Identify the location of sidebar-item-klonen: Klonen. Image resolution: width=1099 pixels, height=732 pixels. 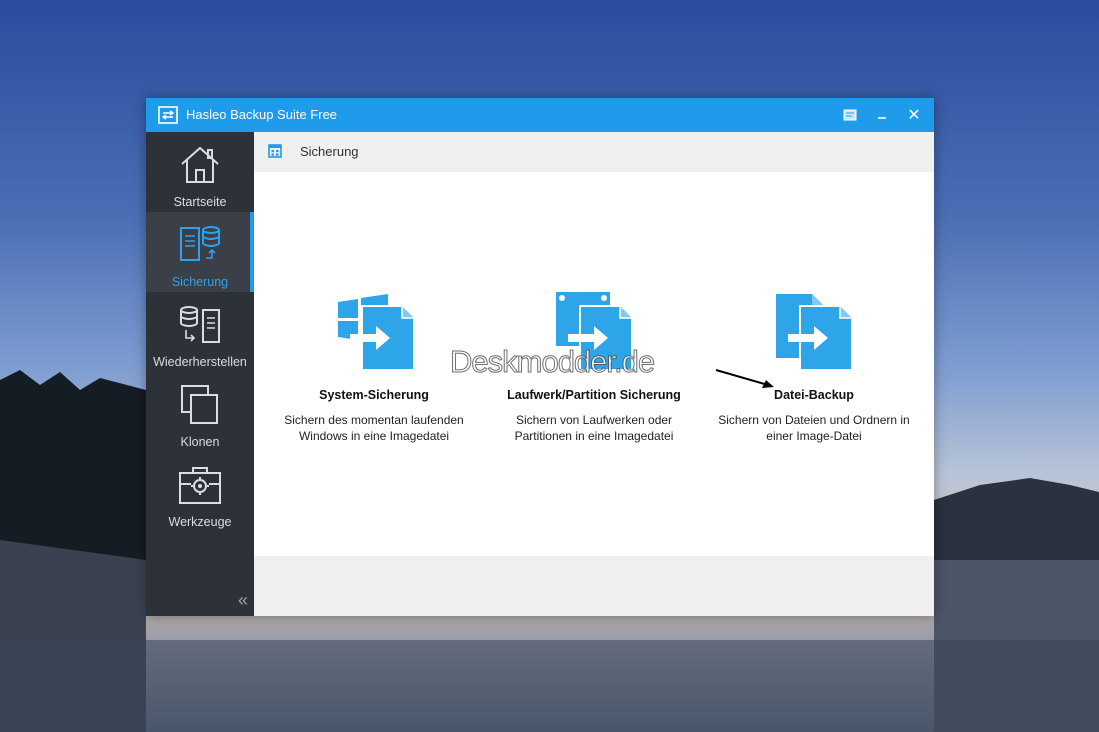
(200, 412).